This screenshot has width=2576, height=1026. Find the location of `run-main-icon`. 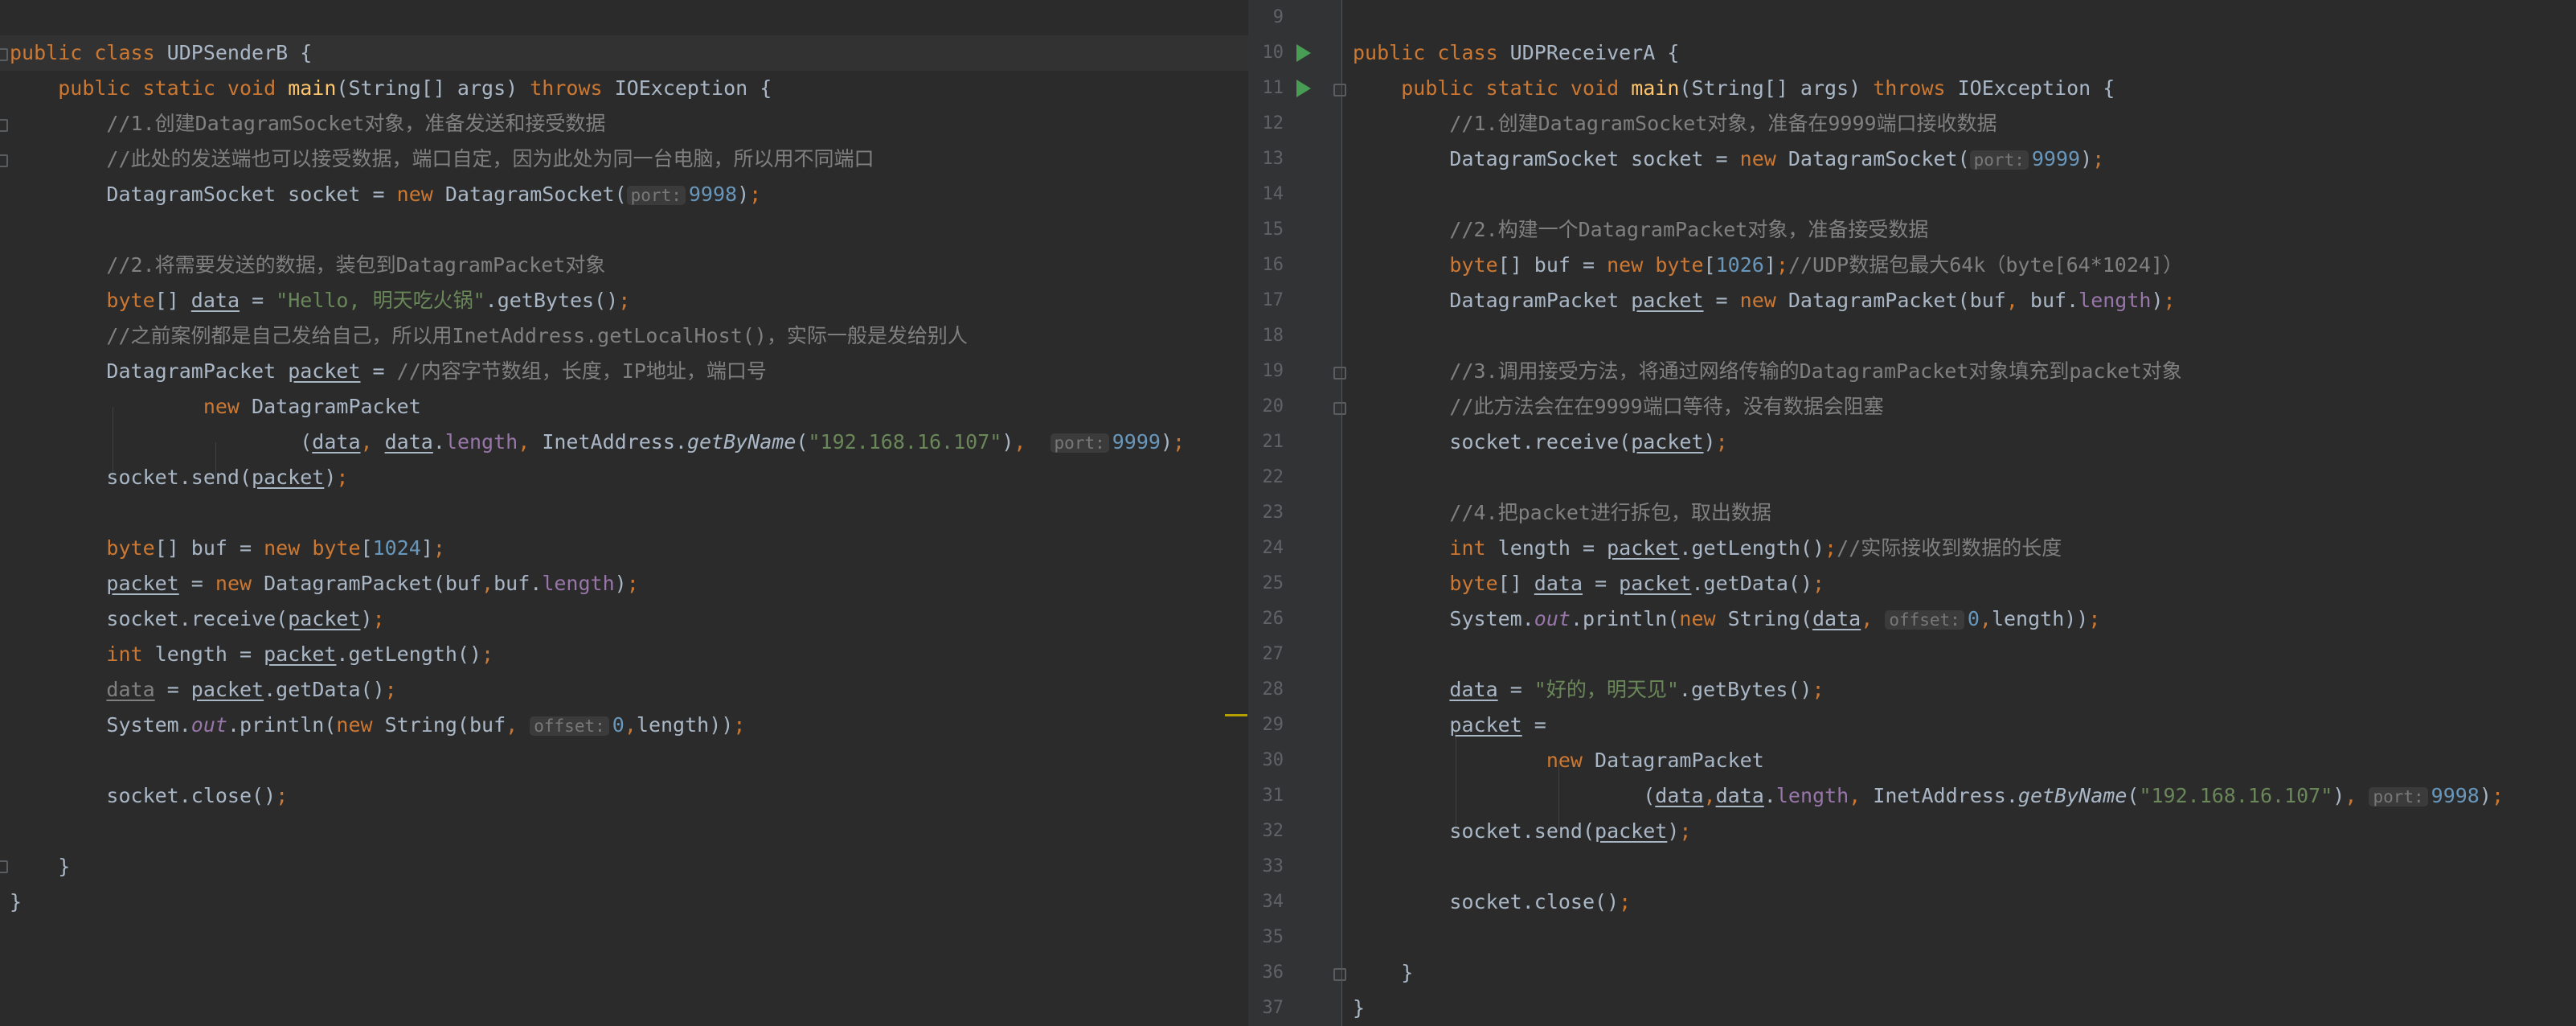

run-main-icon is located at coordinates (1303, 88).